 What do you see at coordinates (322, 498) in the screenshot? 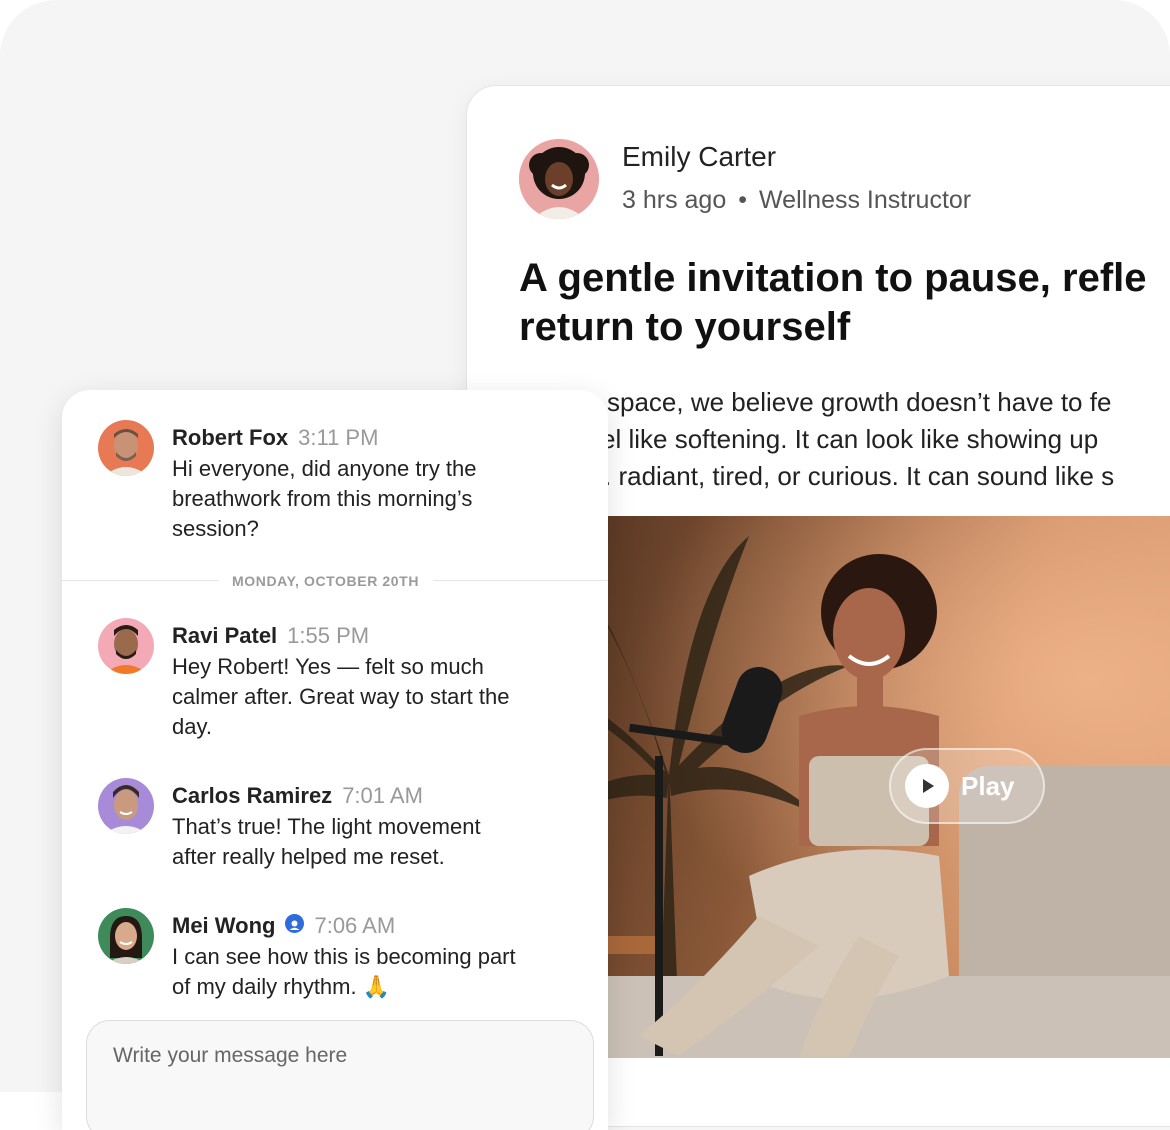
I see `message-line: breathwork from this morning’s` at bounding box center [322, 498].